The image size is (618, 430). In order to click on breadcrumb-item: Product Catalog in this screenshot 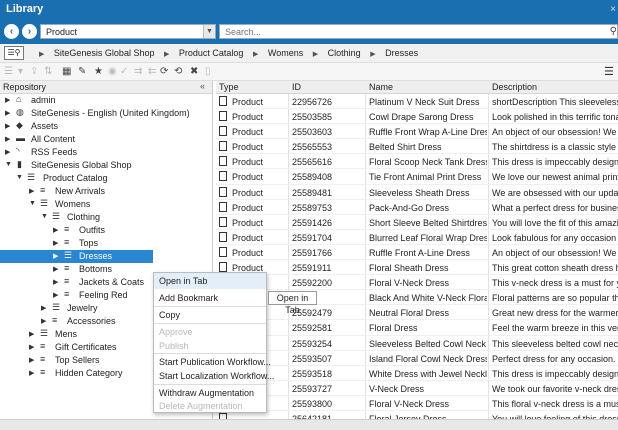, I will do `click(211, 53)`.